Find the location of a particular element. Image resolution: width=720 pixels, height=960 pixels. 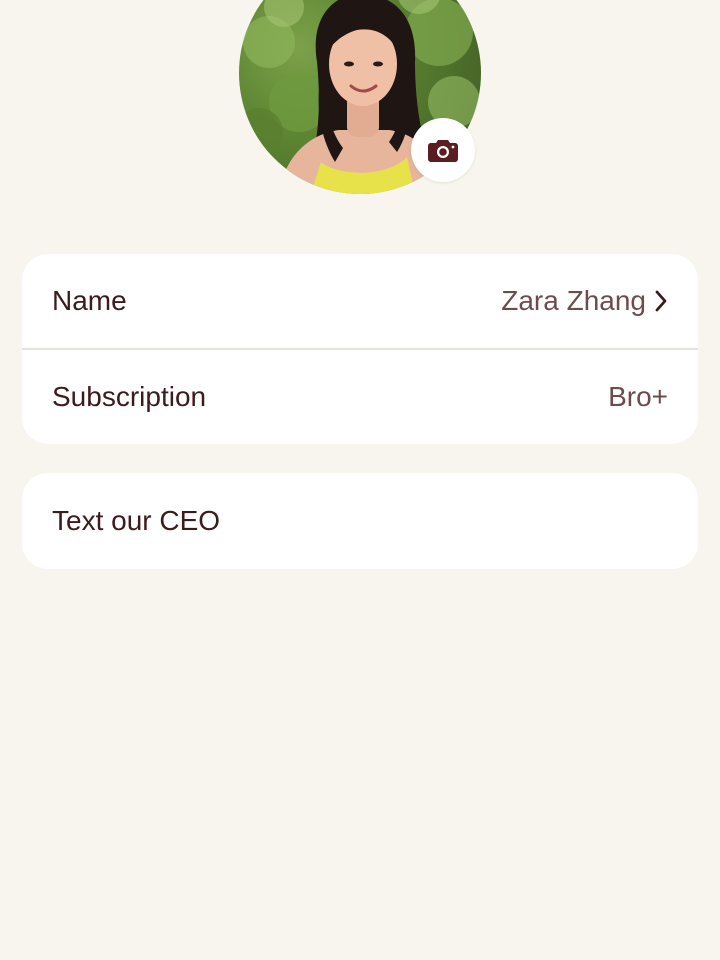

text-ceo-label: Text our CEO is located at coordinates (136, 520).